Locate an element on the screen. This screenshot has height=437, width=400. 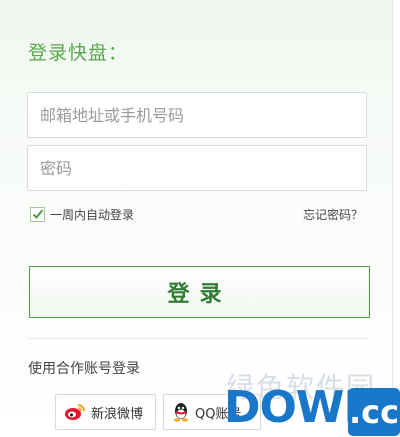
qq-icon is located at coordinates (181, 412).